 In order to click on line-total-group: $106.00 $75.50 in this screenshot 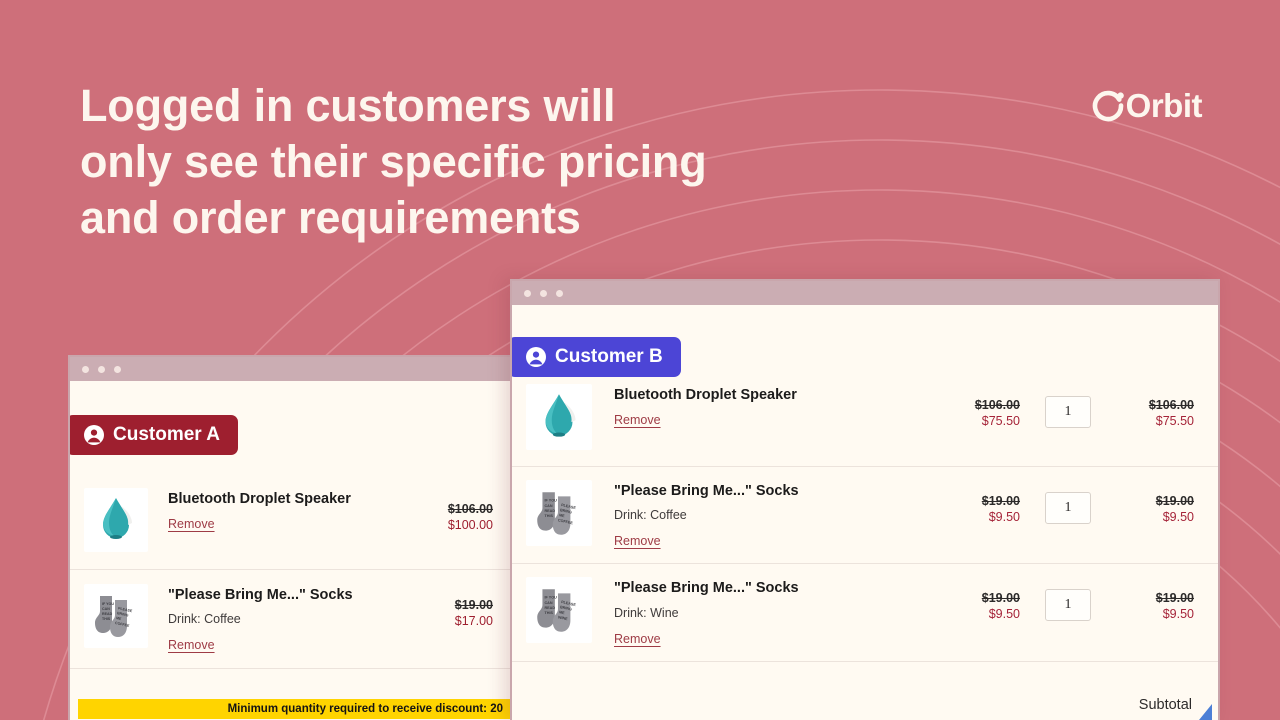, I will do `click(1155, 406)`.